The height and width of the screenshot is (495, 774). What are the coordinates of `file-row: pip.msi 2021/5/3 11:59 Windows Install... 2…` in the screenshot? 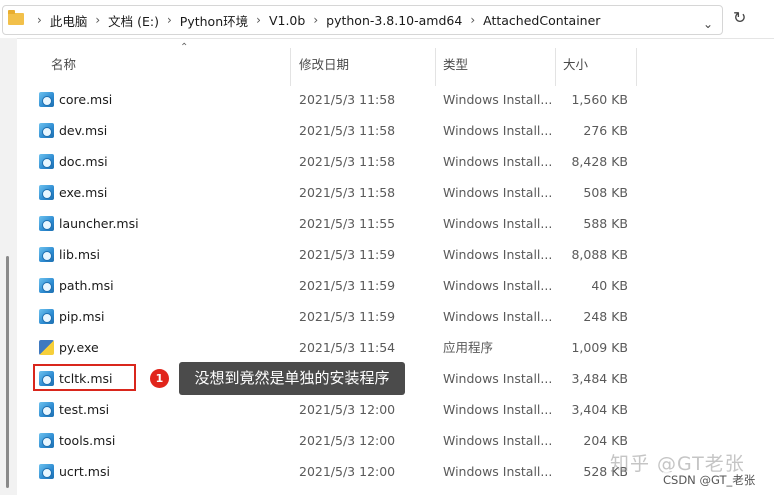 It's located at (347, 316).